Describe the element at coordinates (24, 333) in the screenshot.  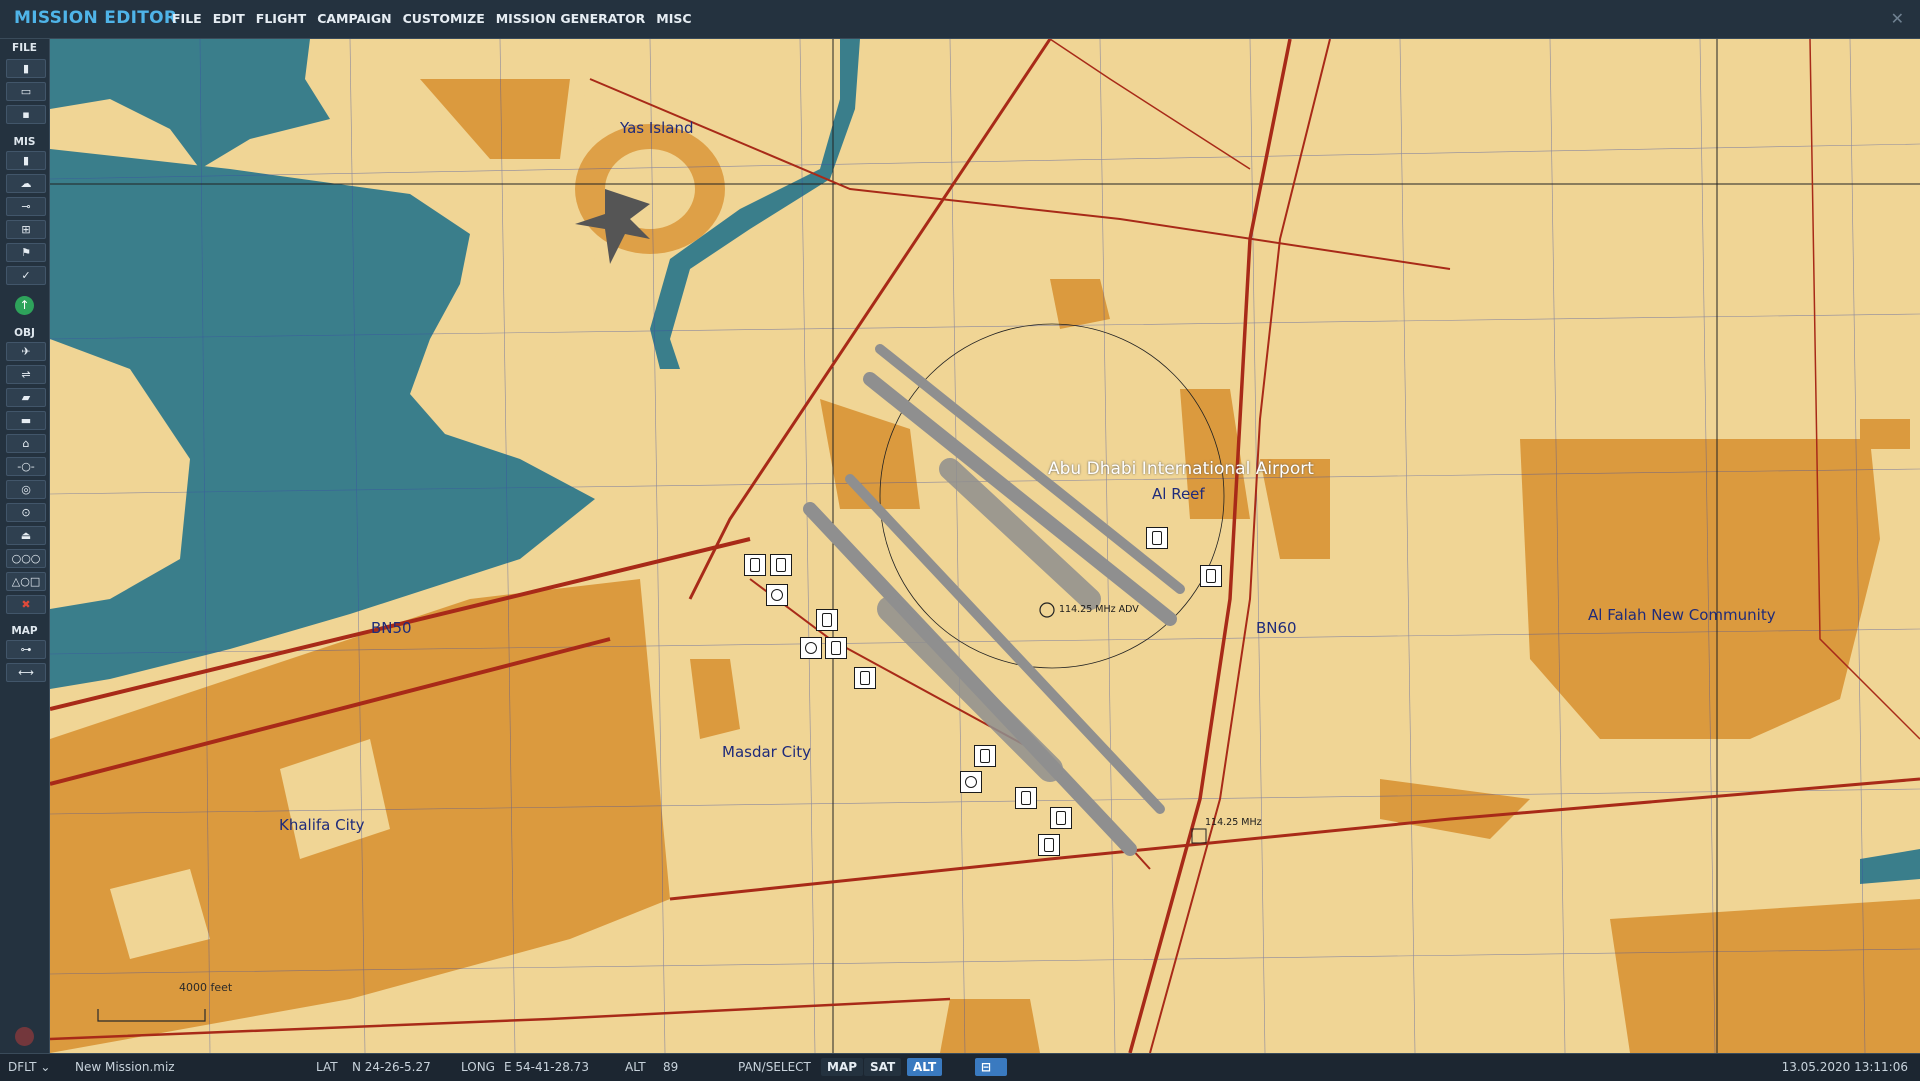
I see `section-label-obj: OBJ` at that location.